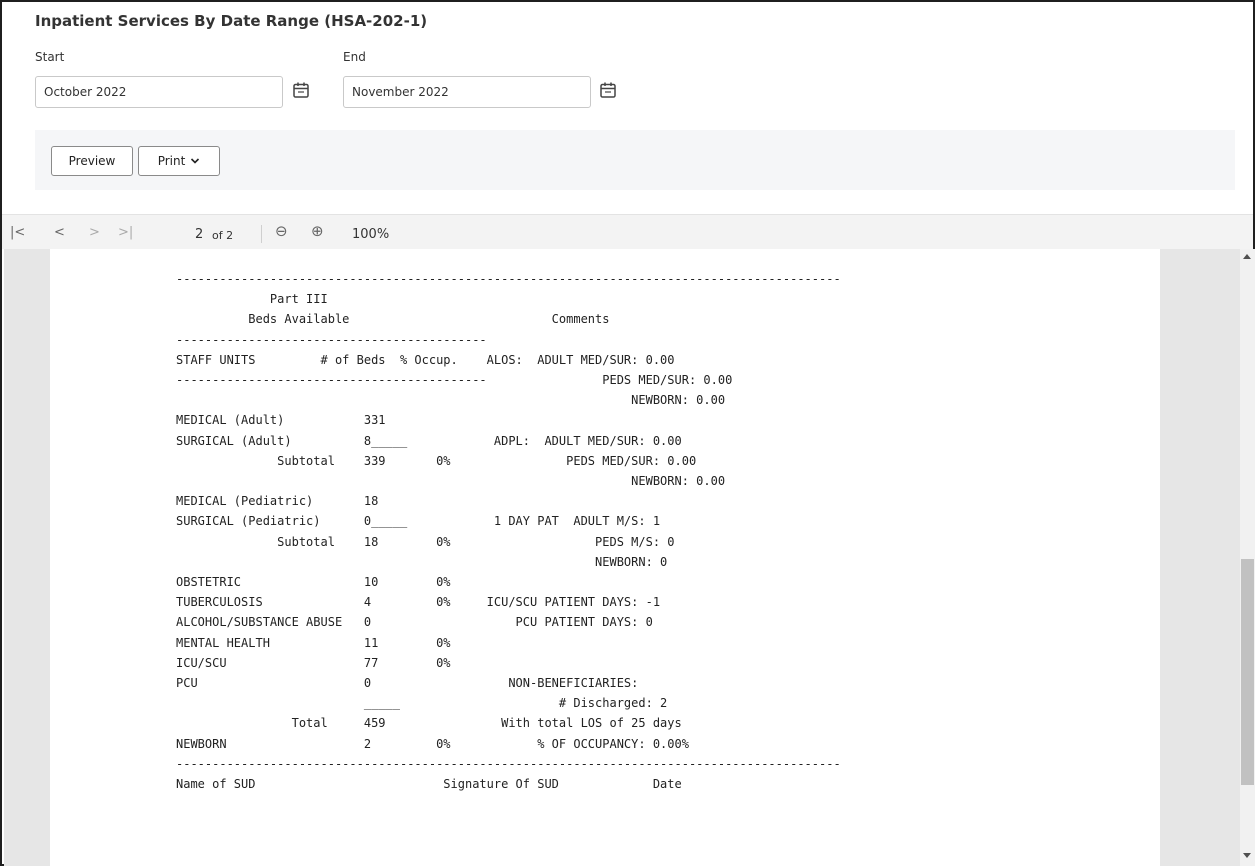 The image size is (1255, 866). I want to click on vertical-scrollbar, so click(1247, 557).